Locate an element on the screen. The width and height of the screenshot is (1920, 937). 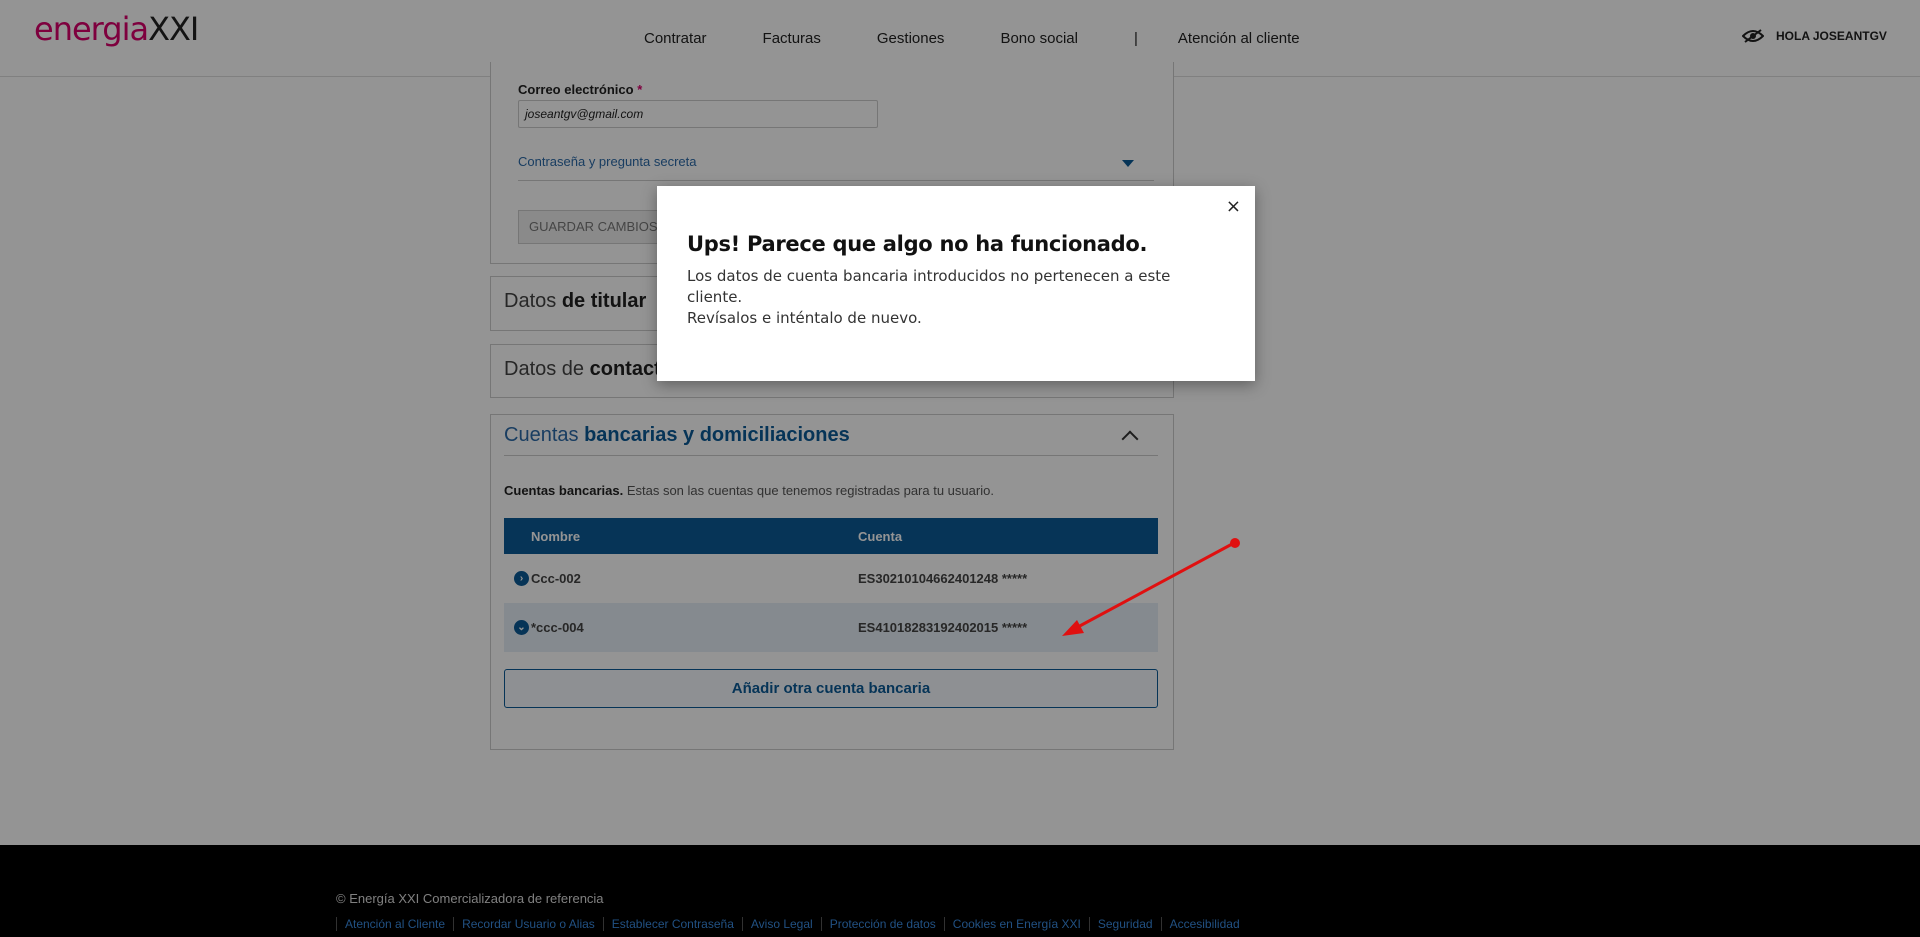
close-icon: × is located at coordinates (1233, 206).